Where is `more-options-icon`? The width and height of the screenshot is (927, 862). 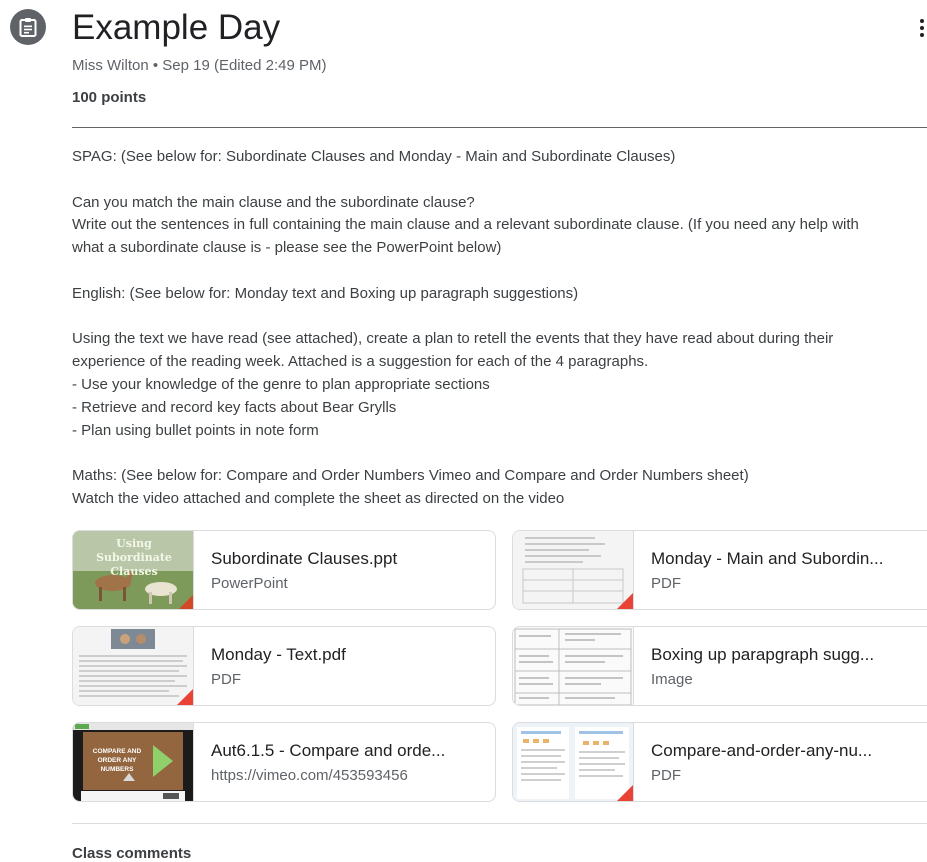 more-options-icon is located at coordinates (920, 28).